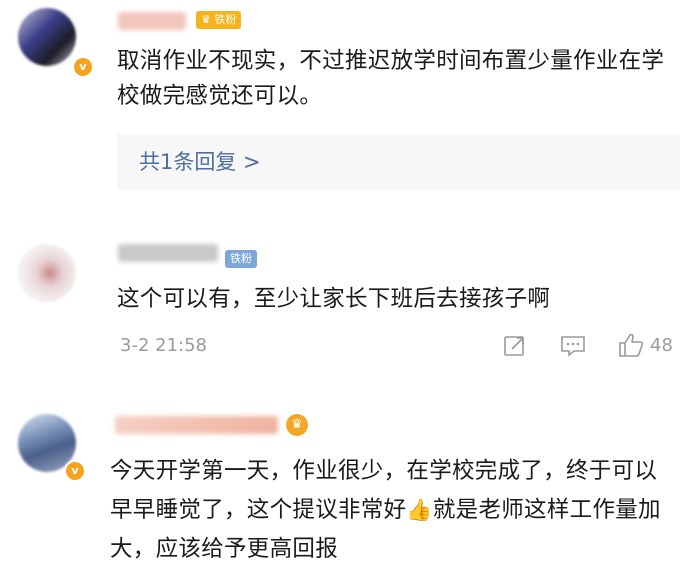 This screenshot has height=572, width=680. Describe the element at coordinates (75, 471) in the screenshot. I see `verified-badge-icon: v` at that location.